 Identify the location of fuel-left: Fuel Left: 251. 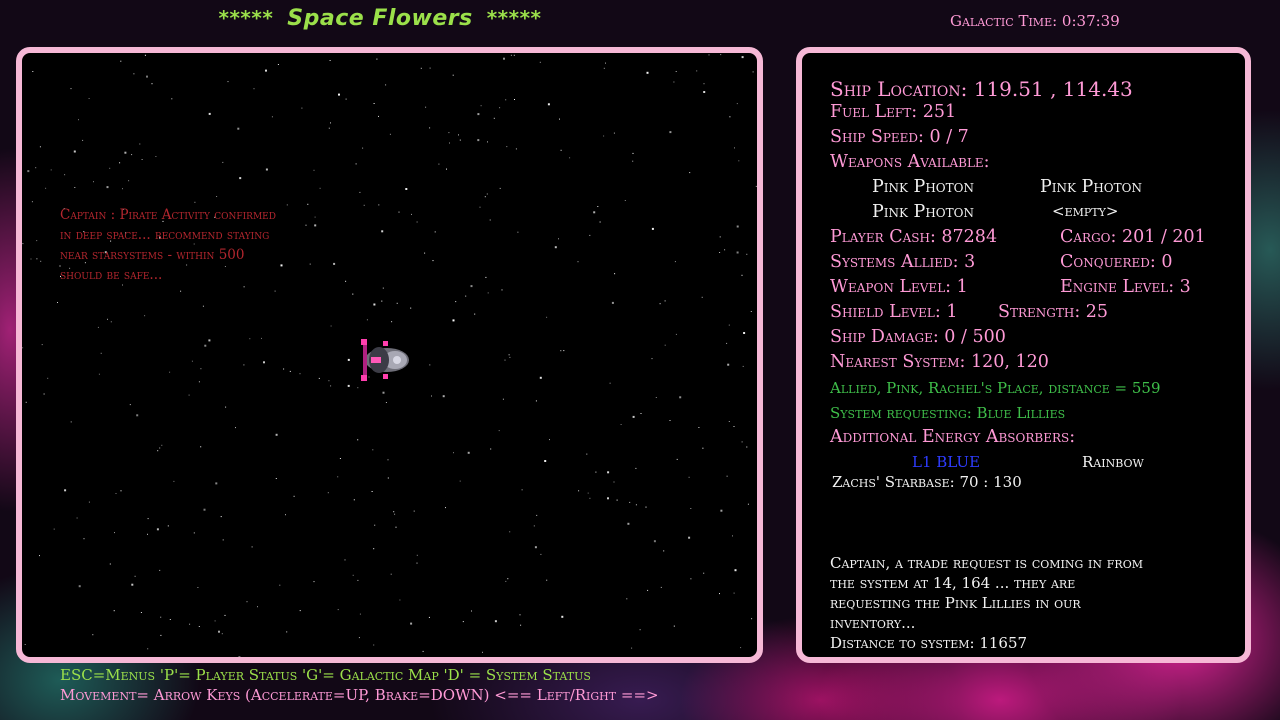
(893, 112).